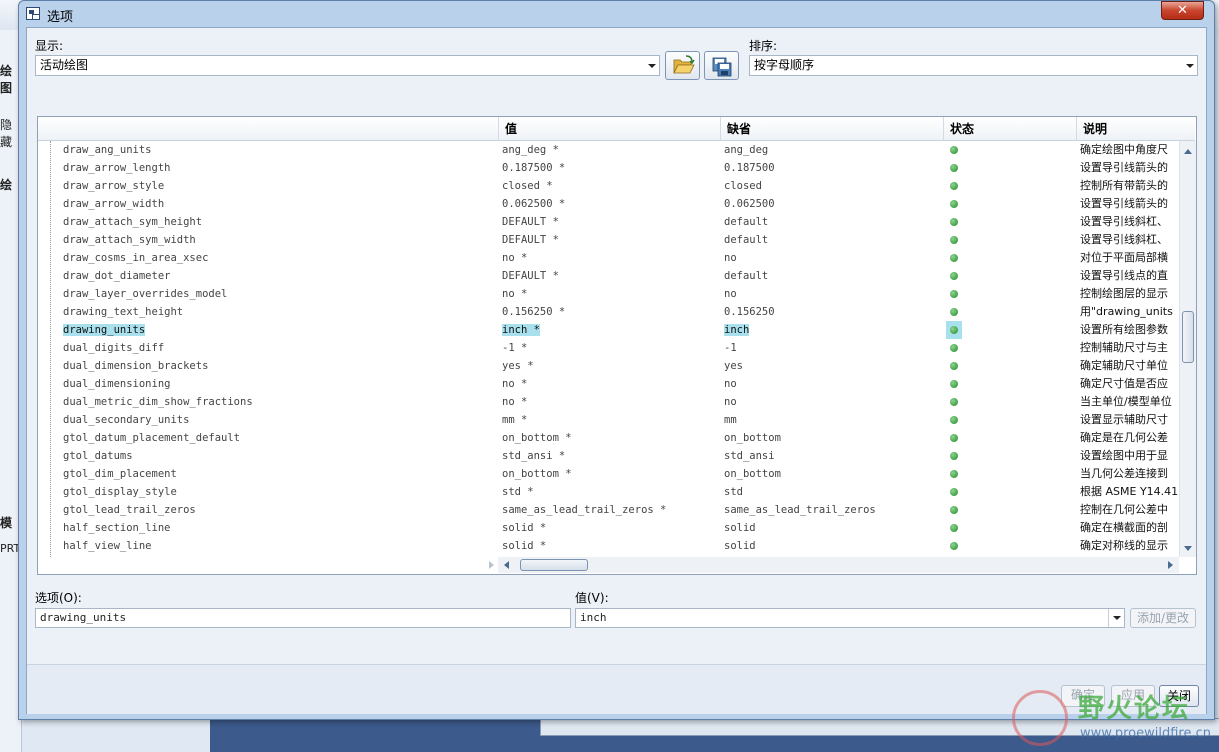  What do you see at coordinates (117, 276) in the screenshot?
I see `option-name-cell-text: draw_dot_diameter` at bounding box center [117, 276].